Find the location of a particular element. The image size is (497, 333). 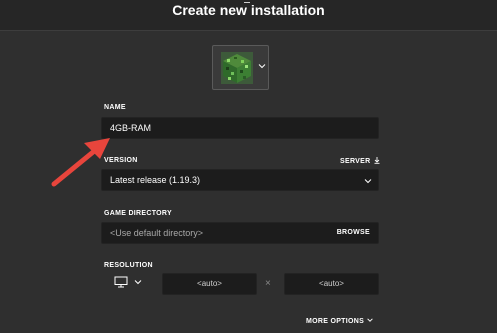

server-label: SERVER is located at coordinates (355, 161).